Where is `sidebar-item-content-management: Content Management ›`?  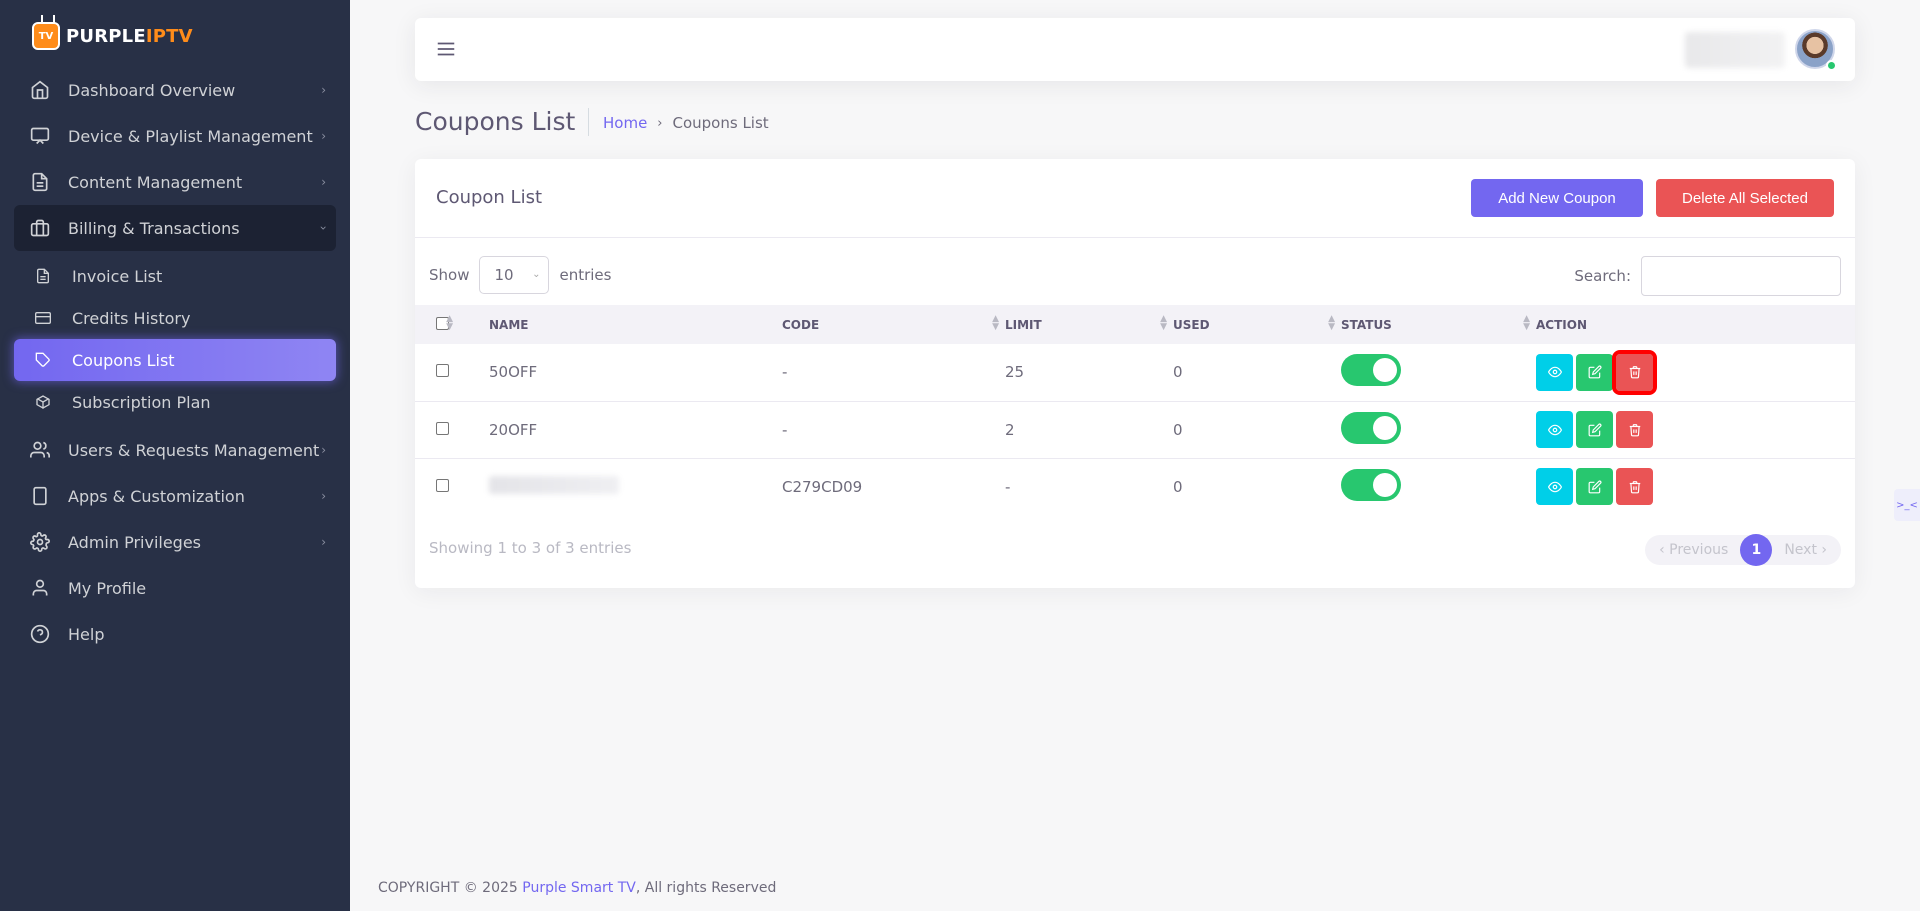
sidebar-item-content-management: Content Management › is located at coordinates (175, 182).